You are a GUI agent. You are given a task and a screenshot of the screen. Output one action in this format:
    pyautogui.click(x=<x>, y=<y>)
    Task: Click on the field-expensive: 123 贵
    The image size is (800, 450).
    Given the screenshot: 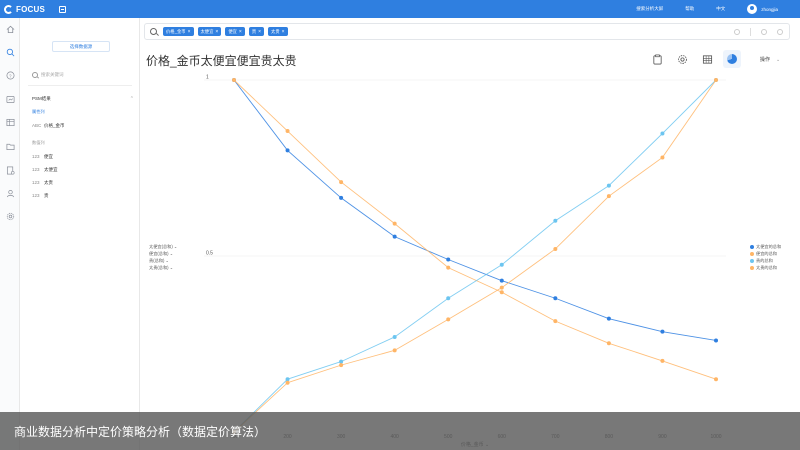 What is the action you would take?
    pyautogui.click(x=40, y=196)
    